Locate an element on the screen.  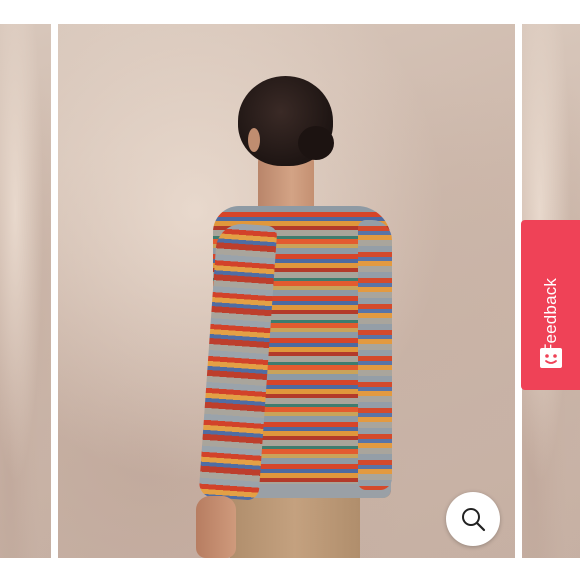
feedback-tab: Feedback is located at coordinates (550, 305).